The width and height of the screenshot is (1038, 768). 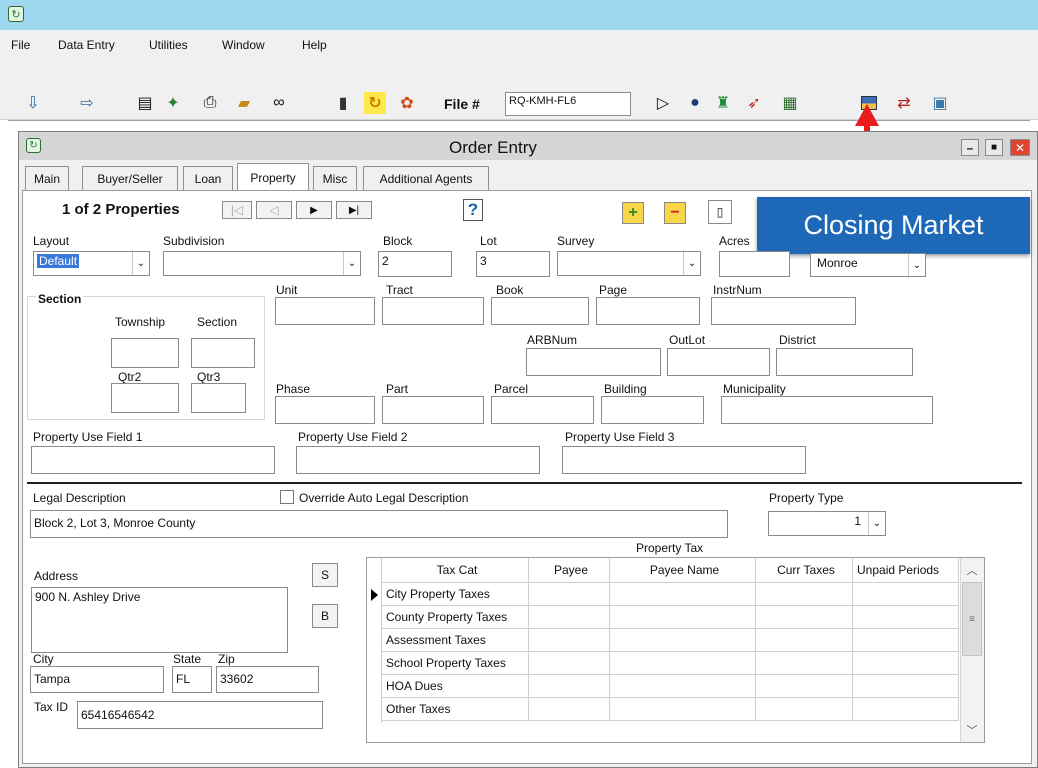 I want to click on tract-input, so click(x=433, y=311).